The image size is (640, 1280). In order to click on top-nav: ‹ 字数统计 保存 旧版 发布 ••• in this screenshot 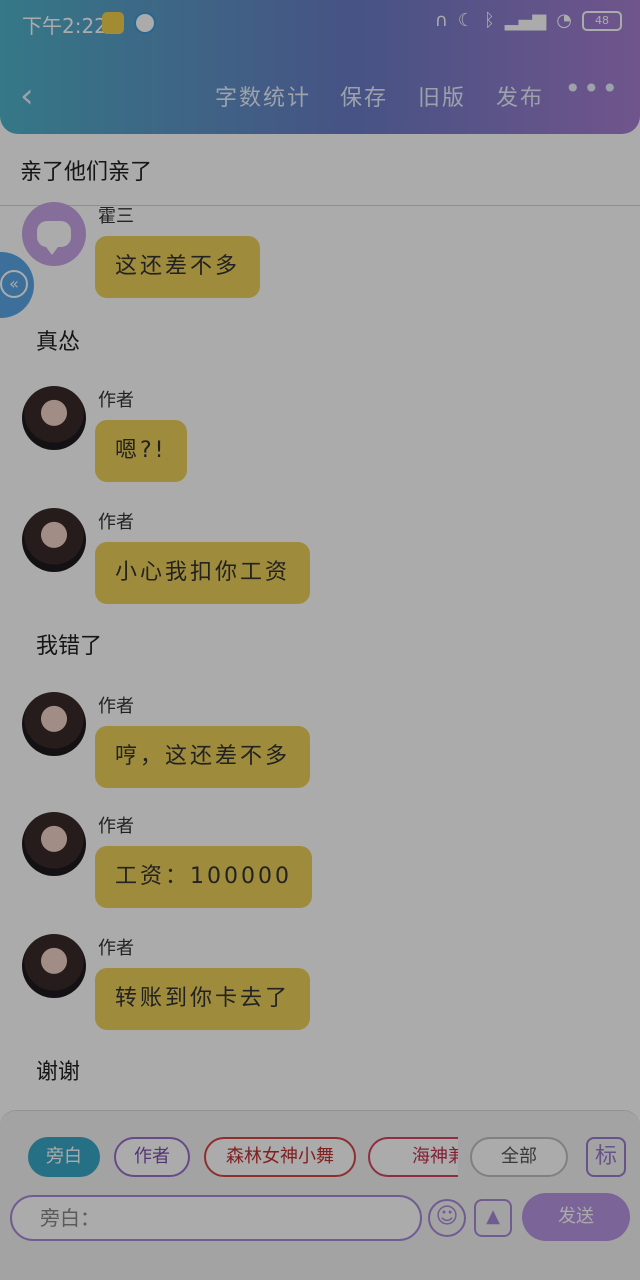, I will do `click(320, 95)`.